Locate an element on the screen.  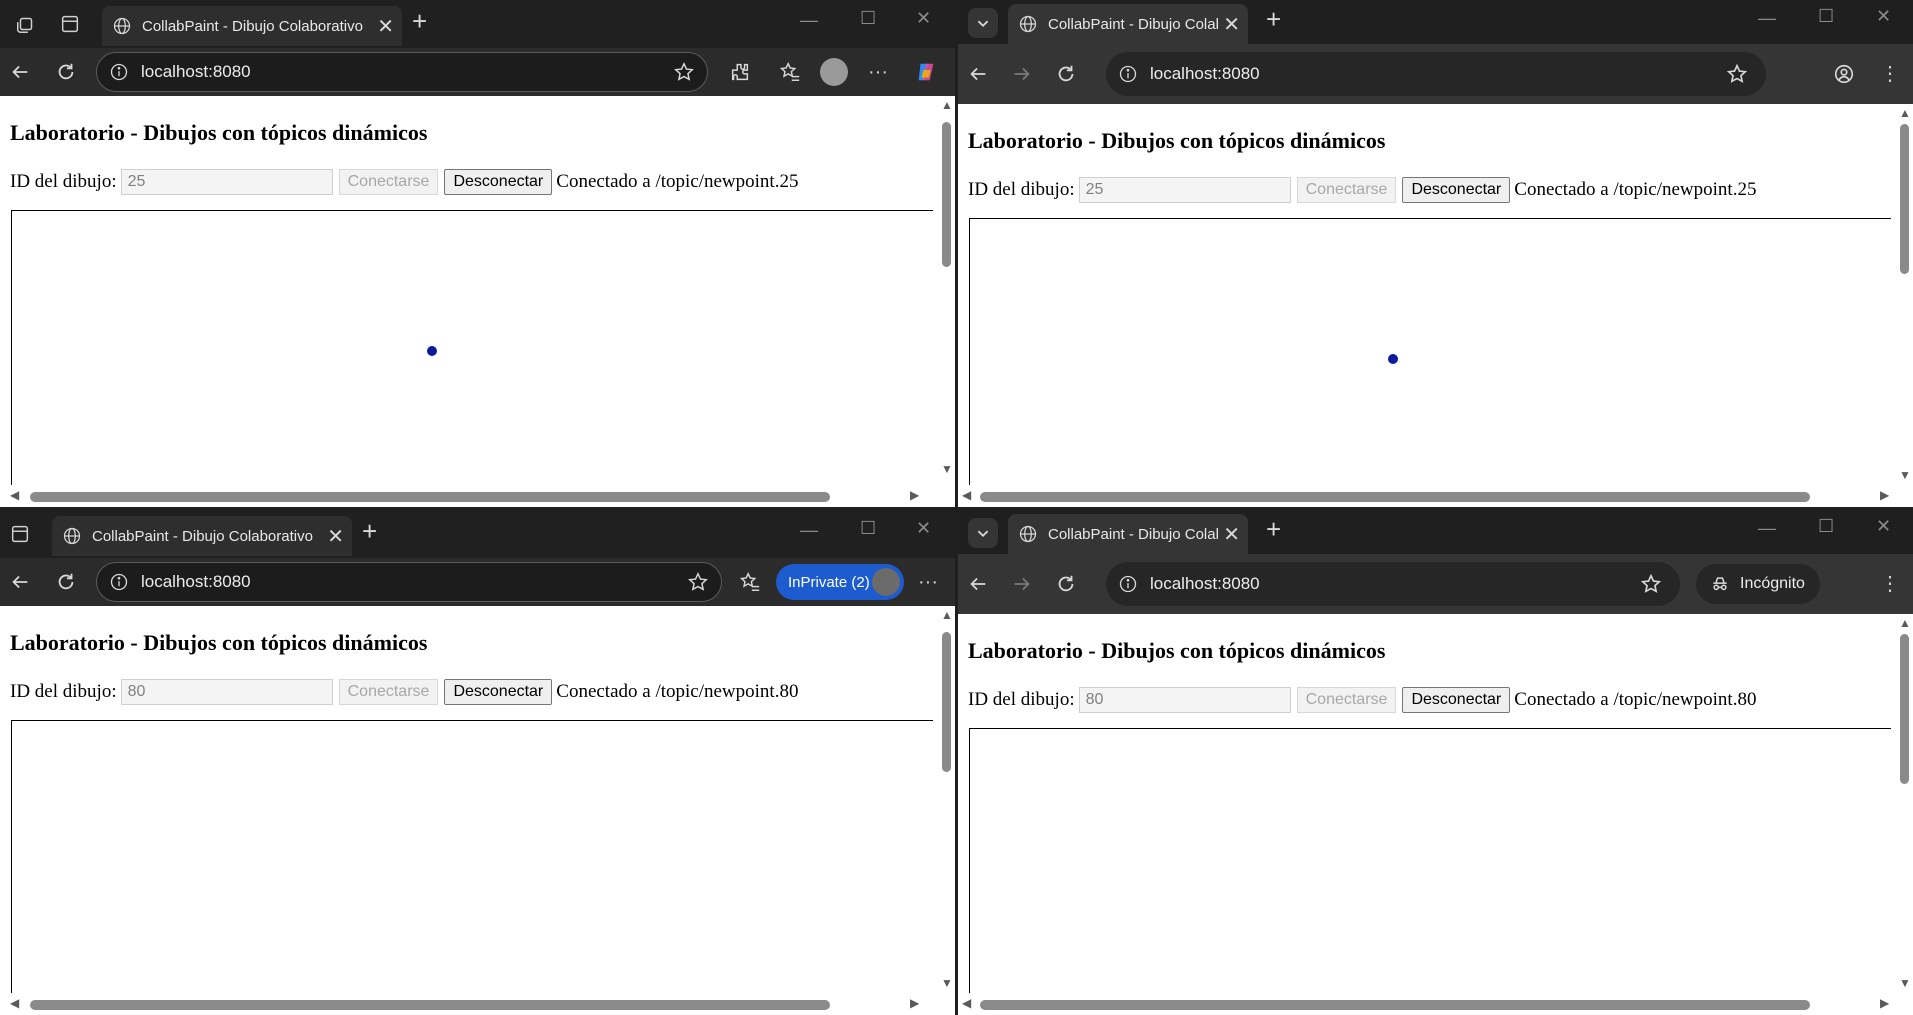
tab-actions-icon is located at coordinates (26, 24).